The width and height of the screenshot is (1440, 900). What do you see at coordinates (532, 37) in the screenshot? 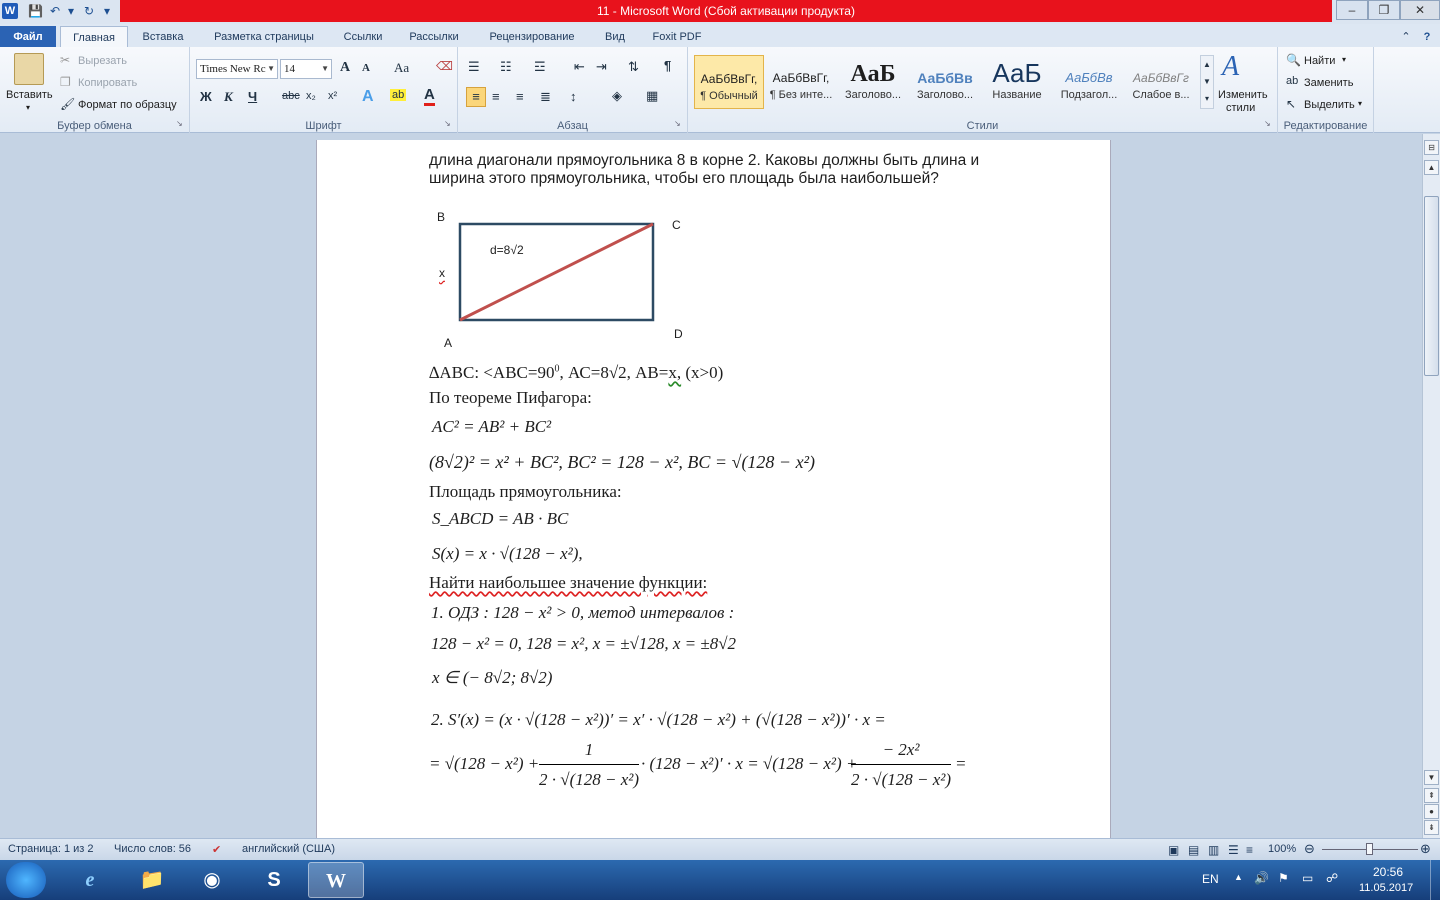
I see `tab-review: Рецензирование` at bounding box center [532, 37].